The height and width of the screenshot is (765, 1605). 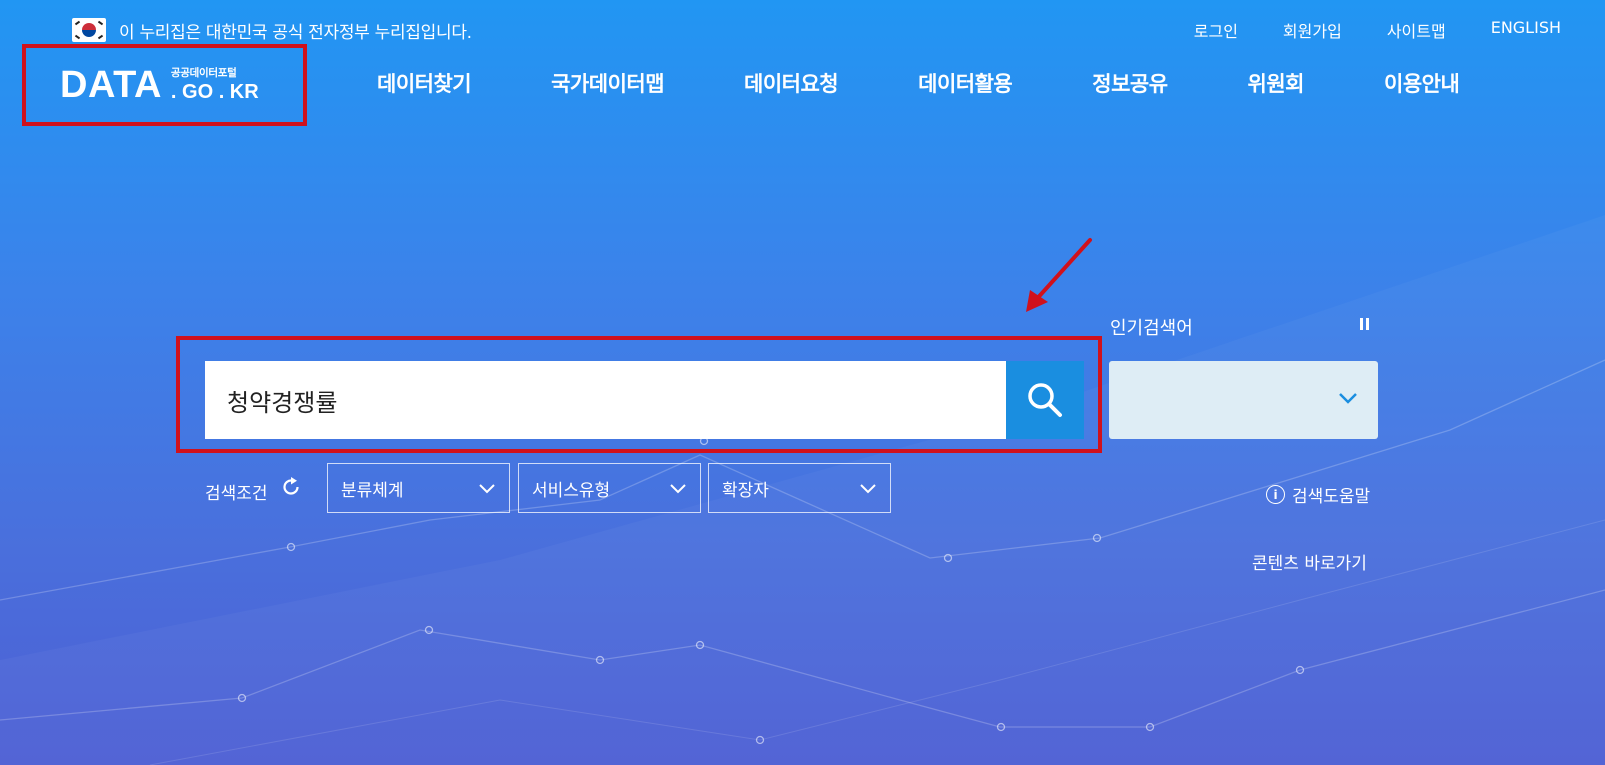 I want to click on annotation-arrow, so click(x=1059, y=275).